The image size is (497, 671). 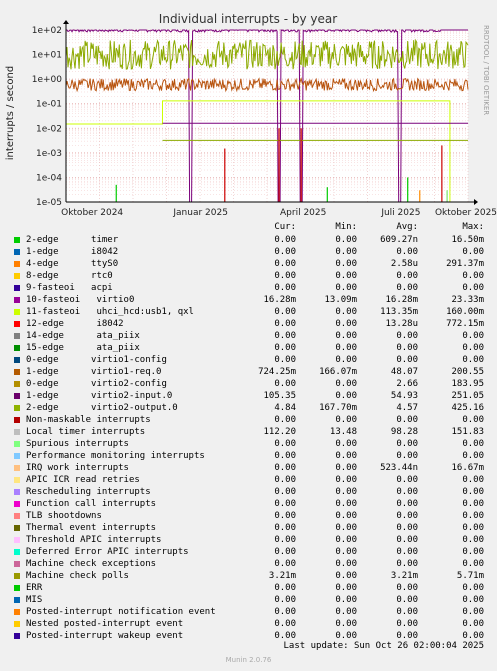 I want to click on legend-max-value: 183.95, so click(x=467, y=384).